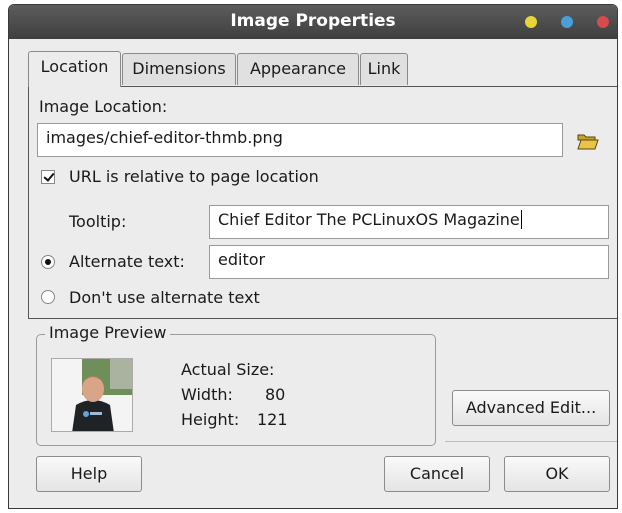 The width and height of the screenshot is (622, 513). What do you see at coordinates (437, 474) in the screenshot?
I see `cancel-button: Cancel` at bounding box center [437, 474].